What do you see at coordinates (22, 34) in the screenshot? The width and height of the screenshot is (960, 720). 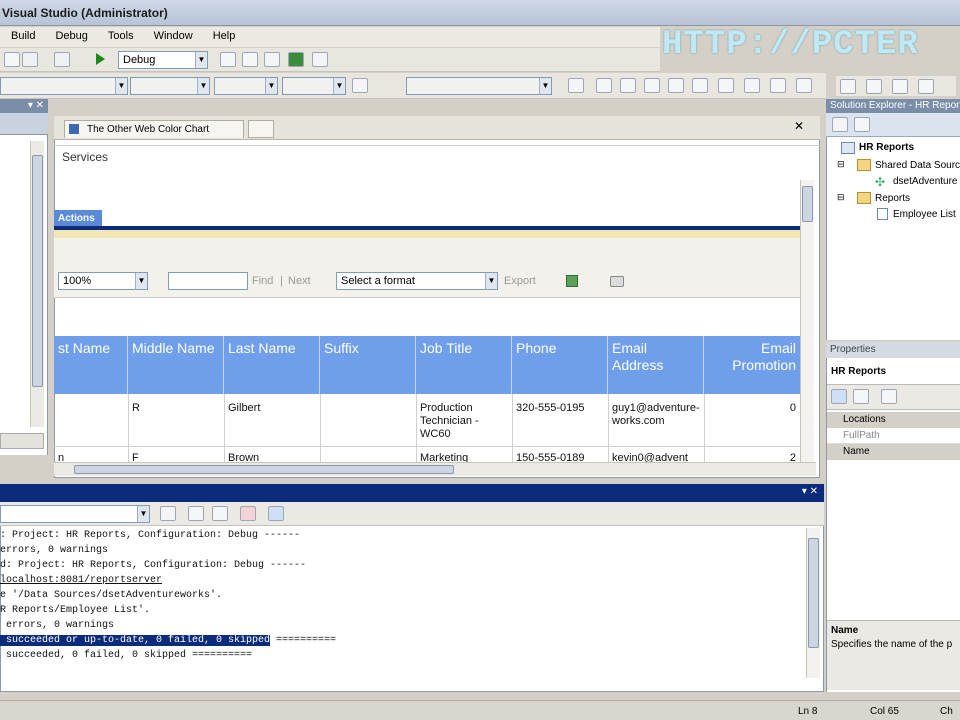 I see `menu-build: Build` at bounding box center [22, 34].